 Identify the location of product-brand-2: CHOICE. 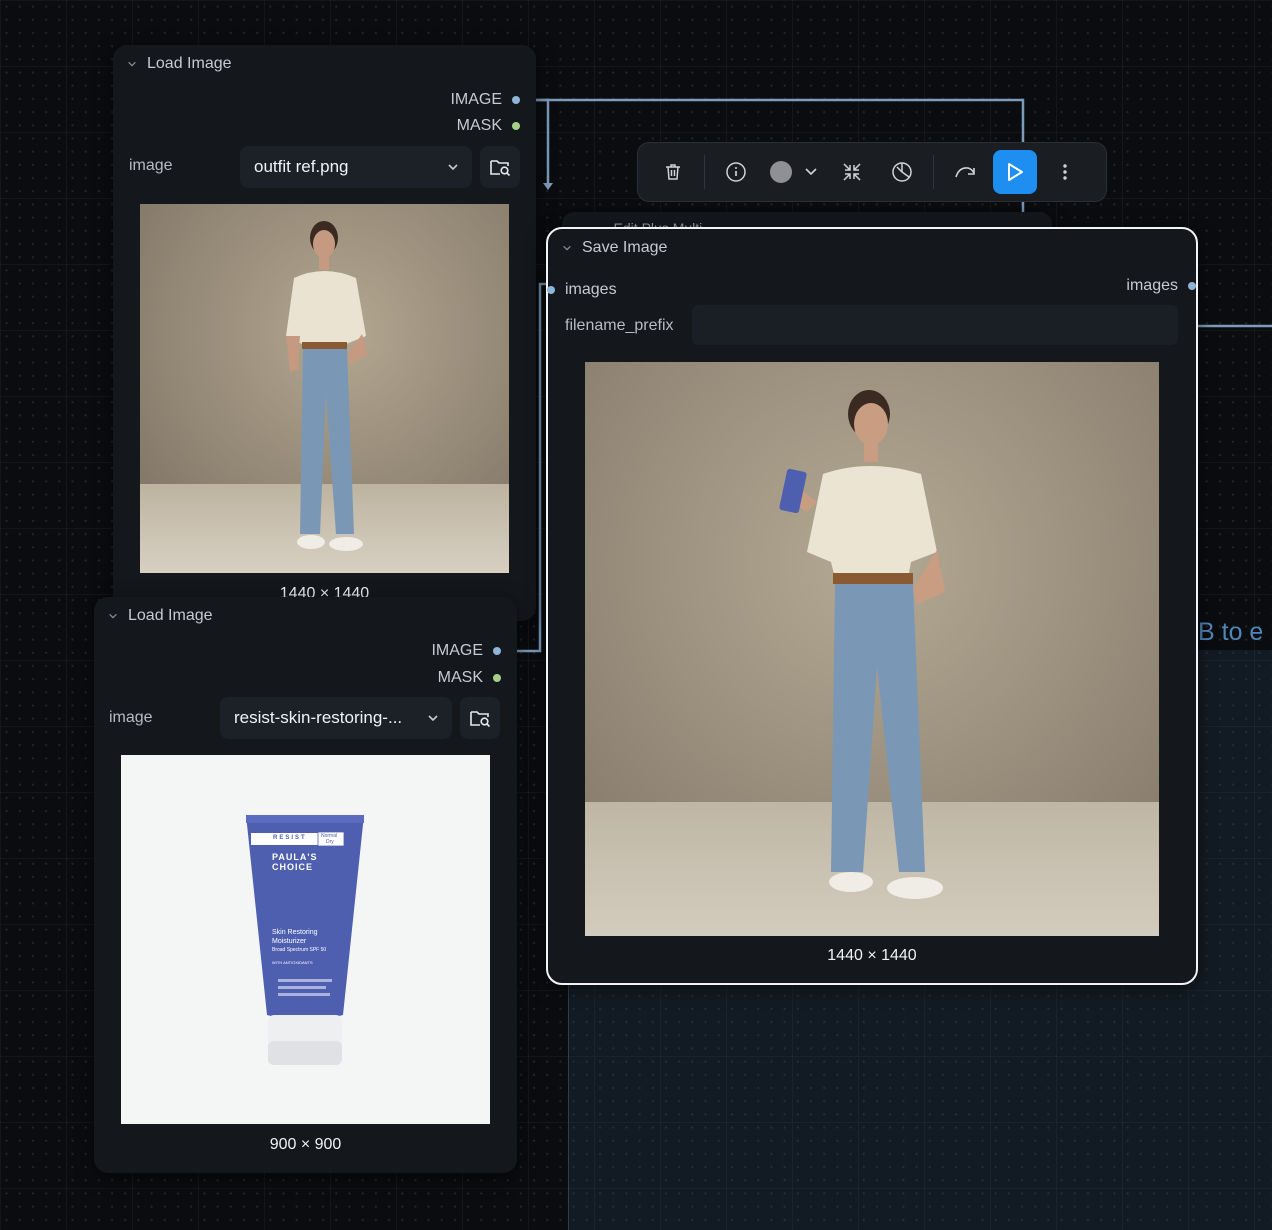
(293, 867).